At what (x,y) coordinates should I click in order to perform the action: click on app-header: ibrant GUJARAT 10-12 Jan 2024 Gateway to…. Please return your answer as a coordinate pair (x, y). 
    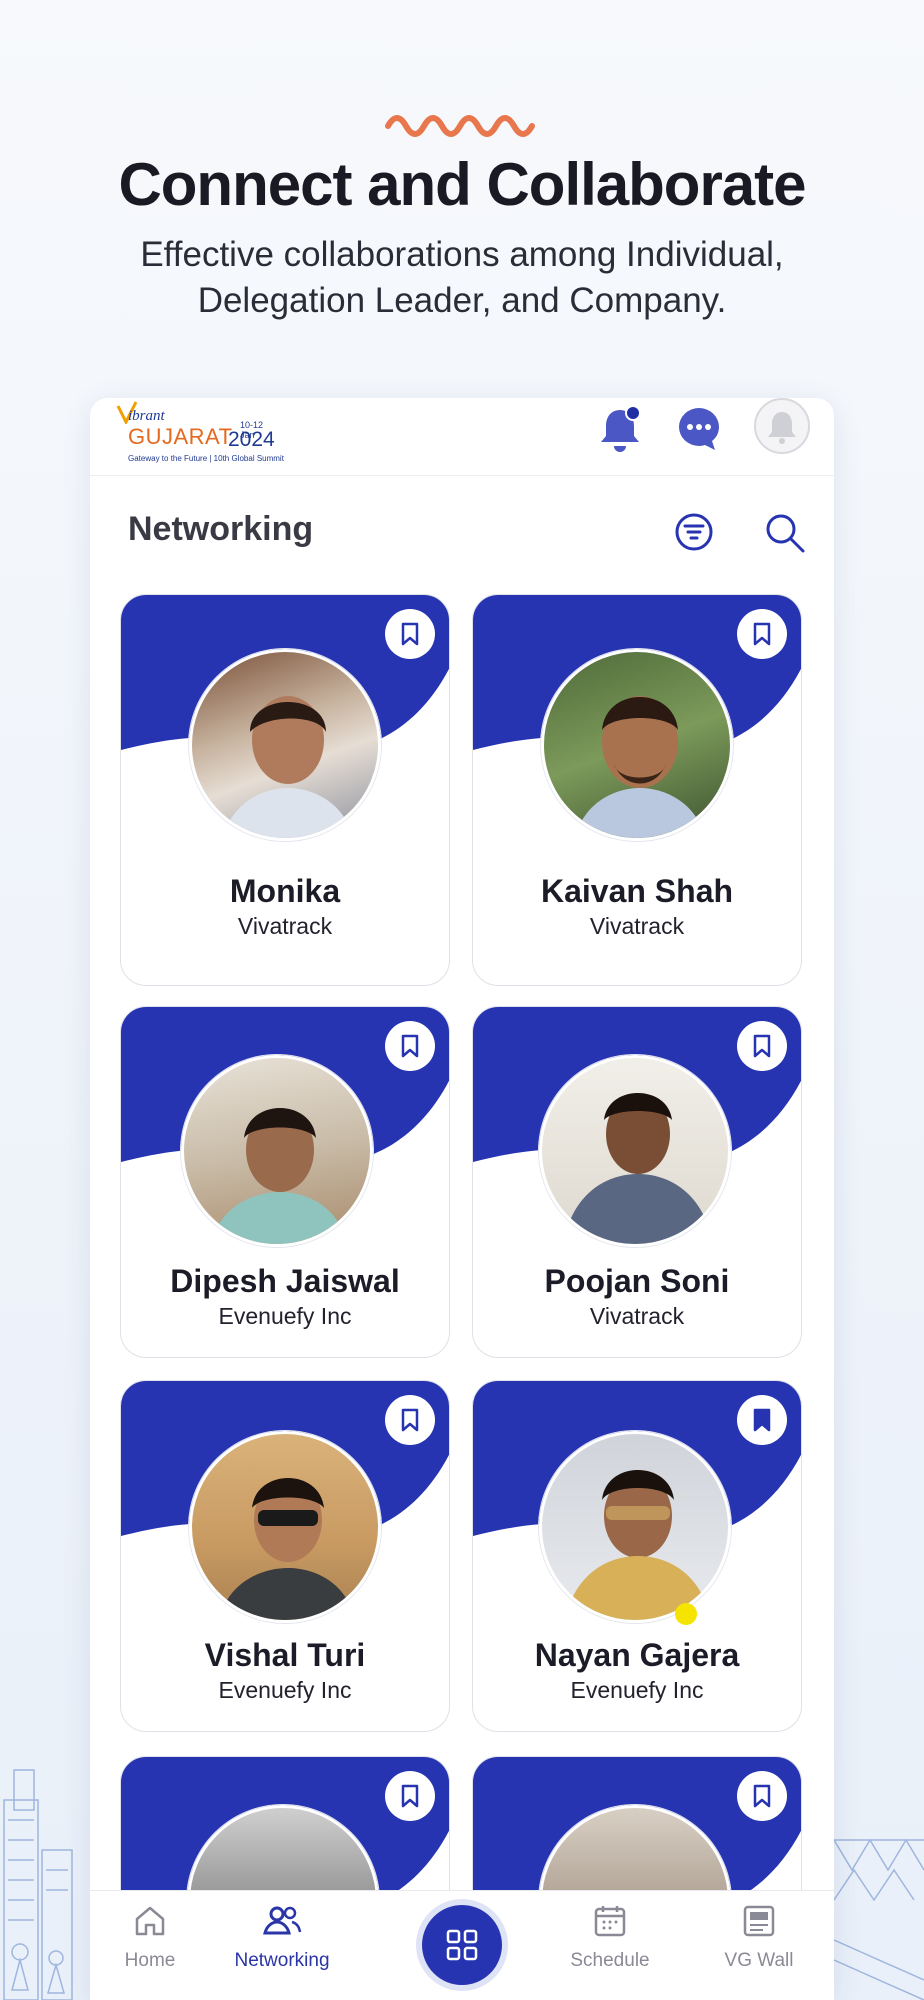
    Looking at the image, I should click on (462, 437).